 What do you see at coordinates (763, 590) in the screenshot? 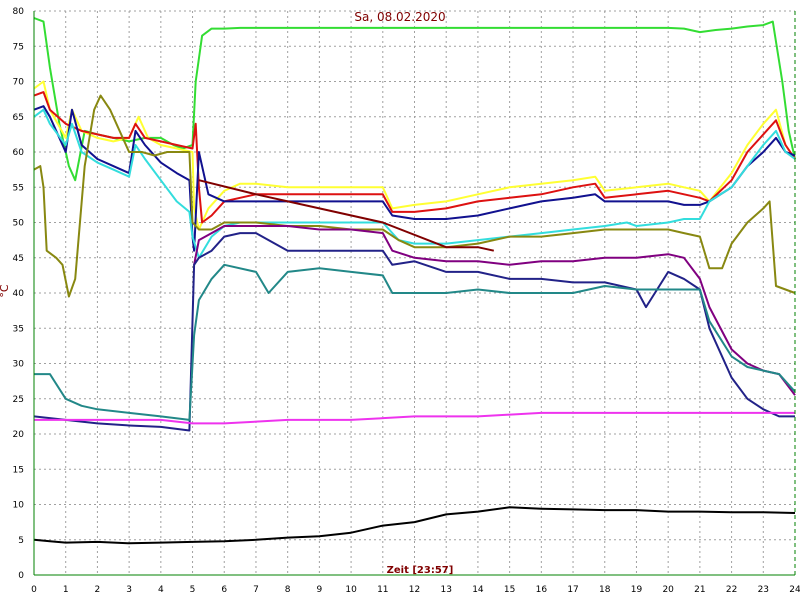
I see `x-tick-label: 23` at bounding box center [763, 590].